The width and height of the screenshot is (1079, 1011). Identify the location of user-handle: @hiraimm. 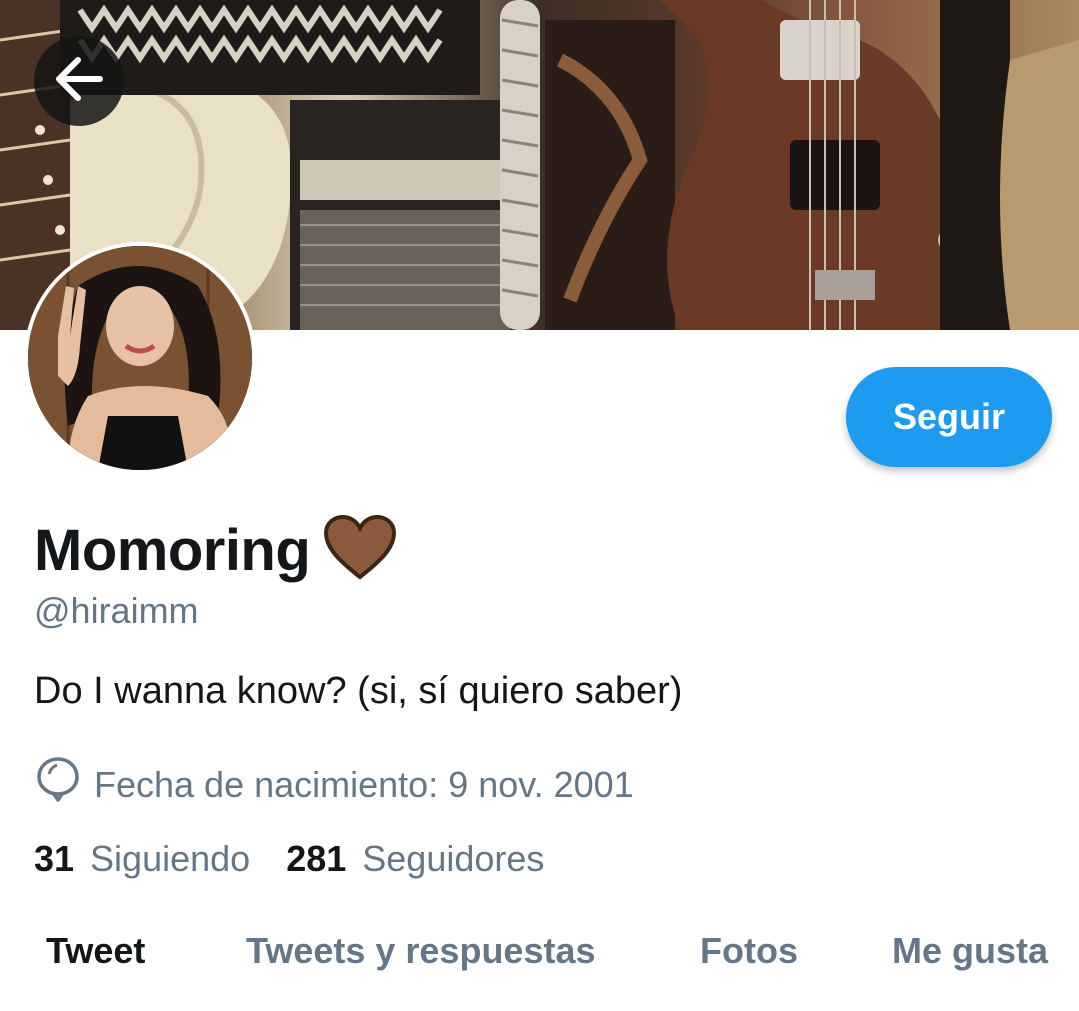
(116, 610).